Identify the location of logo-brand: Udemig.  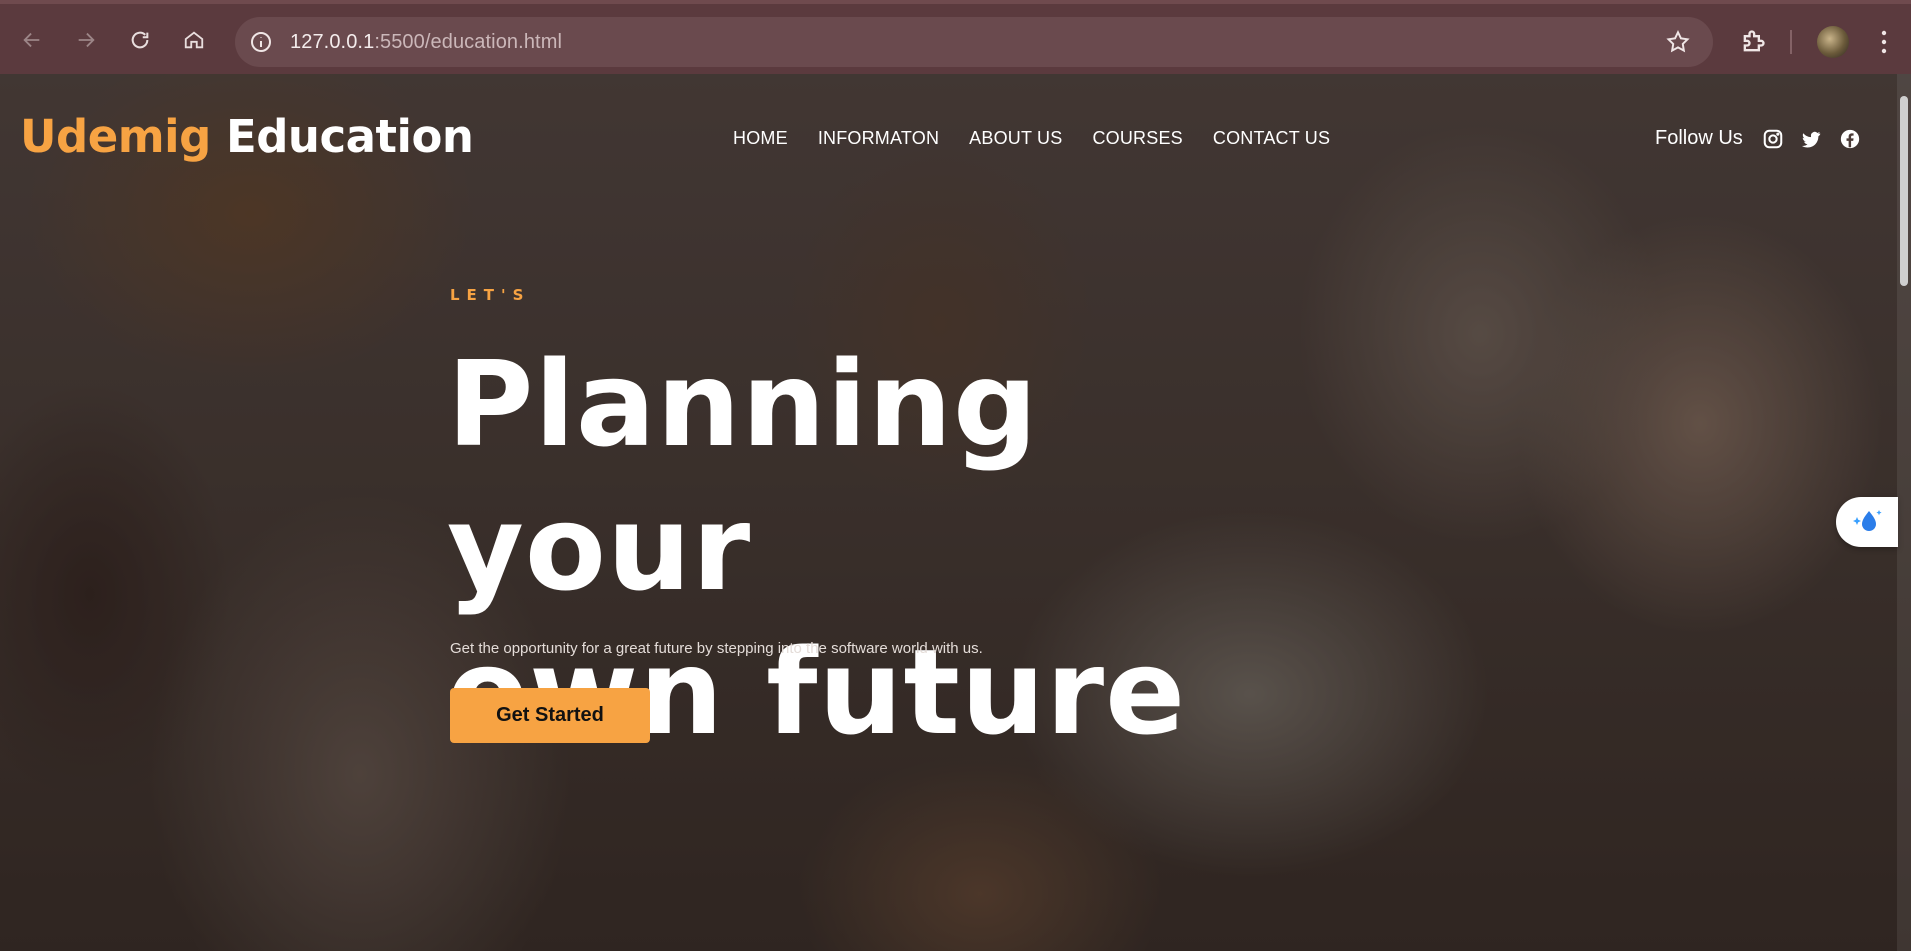
(115, 136).